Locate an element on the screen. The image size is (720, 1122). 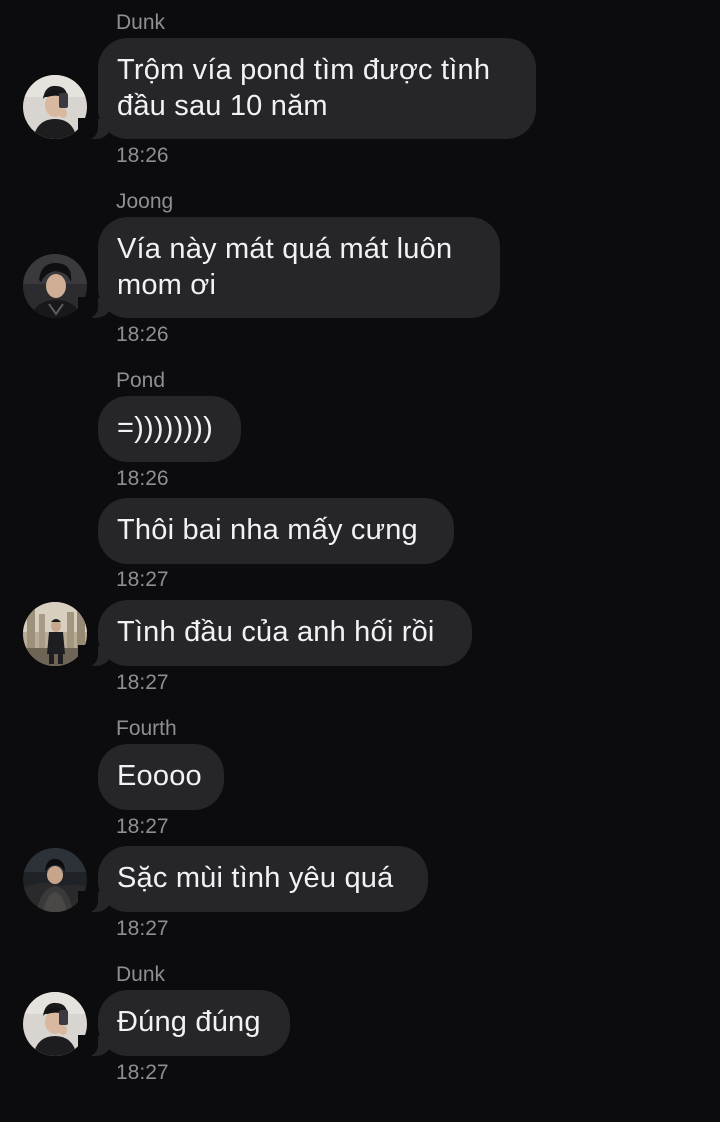
message-bubble: =)))))))) is located at coordinates (169, 429).